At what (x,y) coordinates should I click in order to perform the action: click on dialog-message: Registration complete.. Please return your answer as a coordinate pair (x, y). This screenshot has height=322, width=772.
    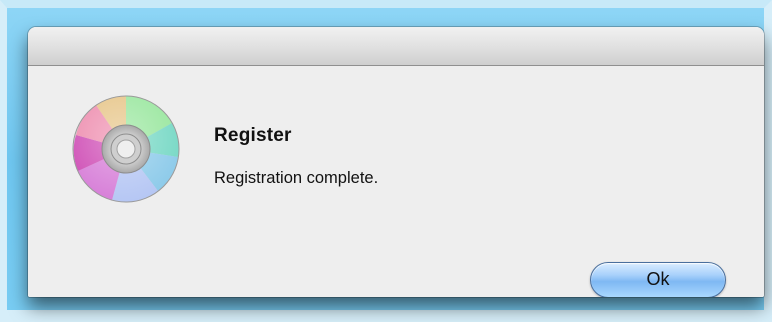
    Looking at the image, I should click on (296, 178).